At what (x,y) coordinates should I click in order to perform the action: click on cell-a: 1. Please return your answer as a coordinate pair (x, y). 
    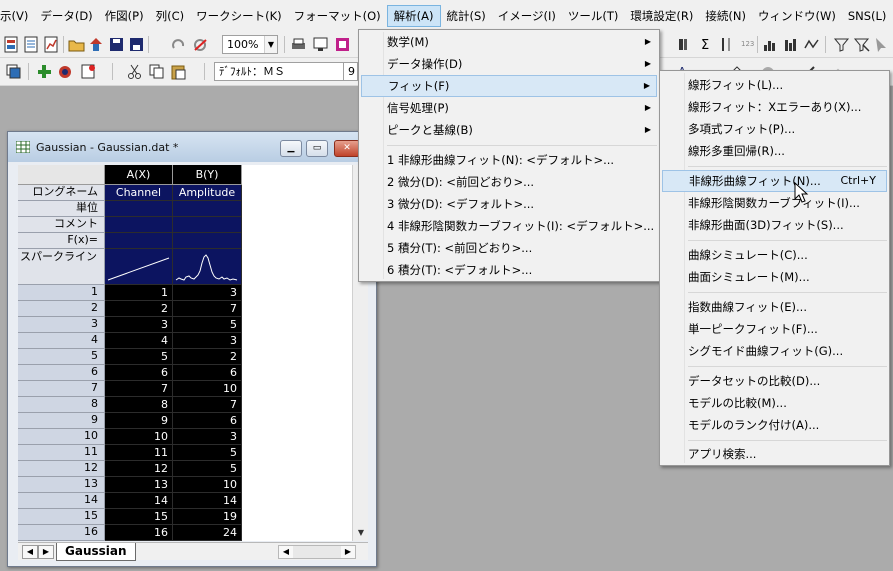
    Looking at the image, I should click on (139, 293).